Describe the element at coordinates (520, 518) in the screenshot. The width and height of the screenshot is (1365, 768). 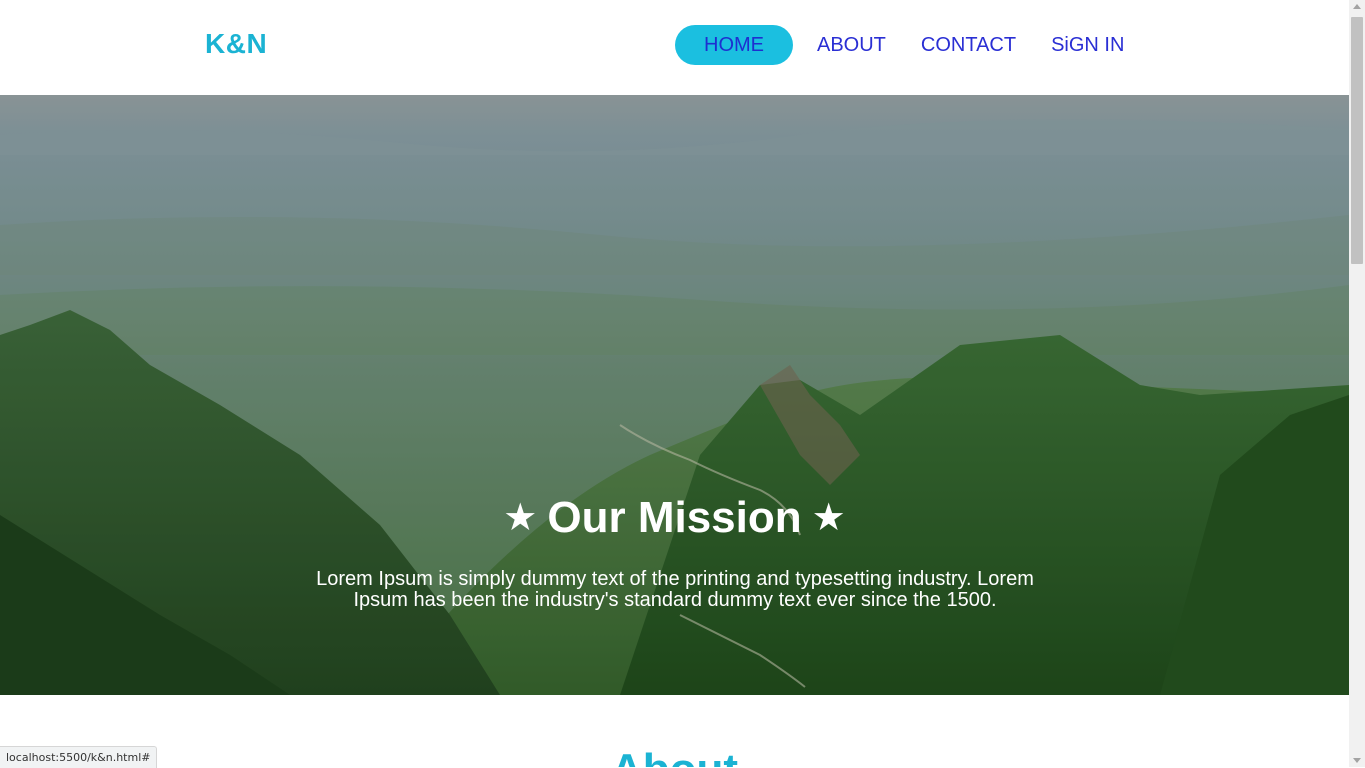
I see `star-icon-left: ★` at that location.